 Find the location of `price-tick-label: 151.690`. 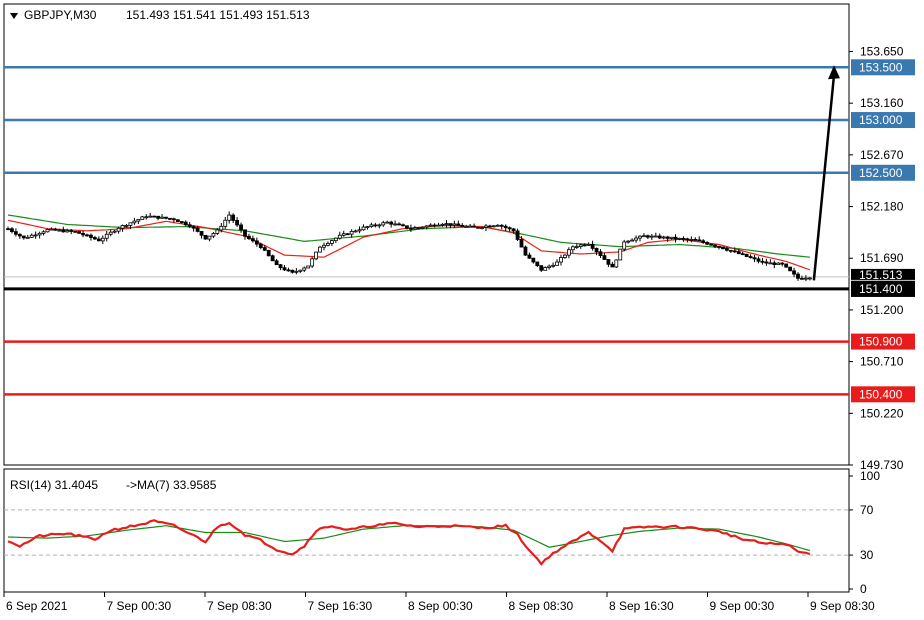

price-tick-label: 151.690 is located at coordinates (882, 258).